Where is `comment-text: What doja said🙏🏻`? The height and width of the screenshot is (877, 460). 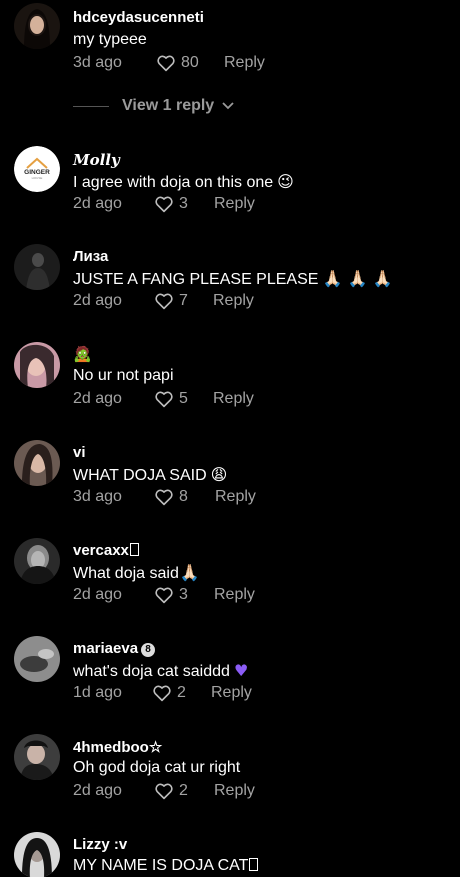 comment-text: What doja said🙏🏻 is located at coordinates (136, 572).